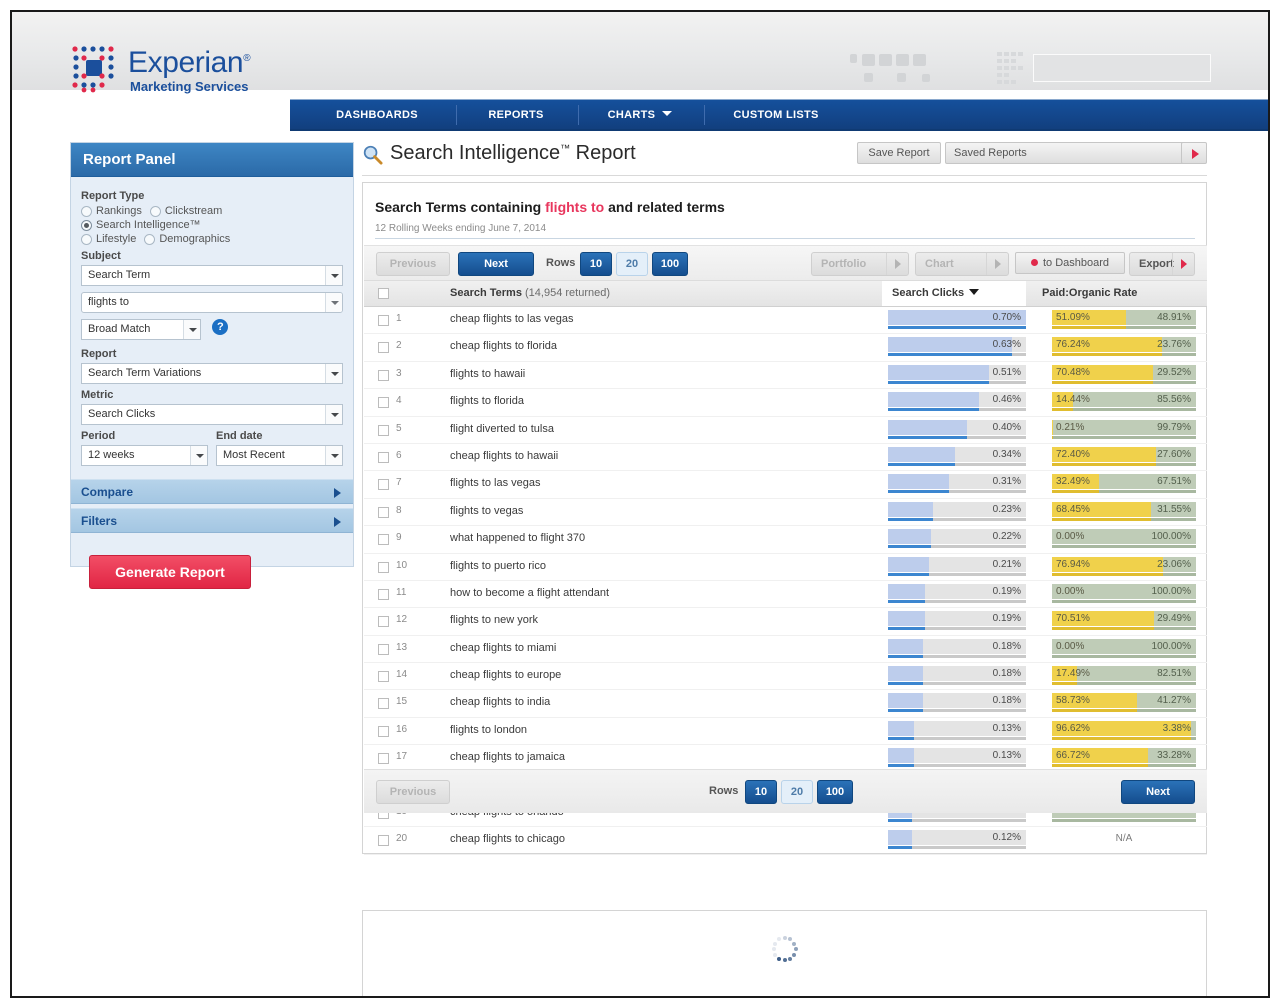  I want to click on rows-100-button-bottom: 100, so click(835, 792).